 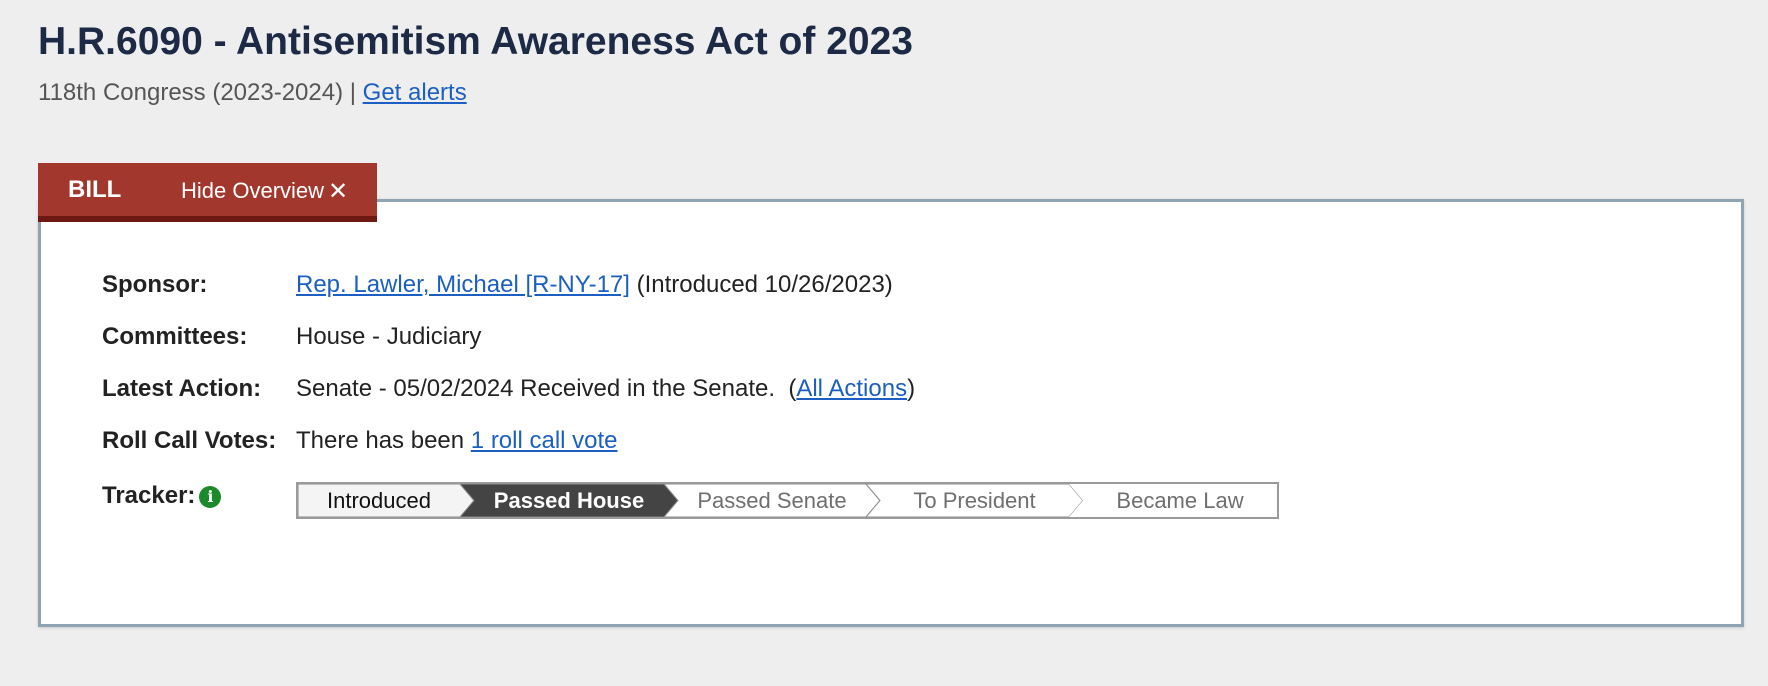 I want to click on info-icon: i, so click(x=210, y=497).